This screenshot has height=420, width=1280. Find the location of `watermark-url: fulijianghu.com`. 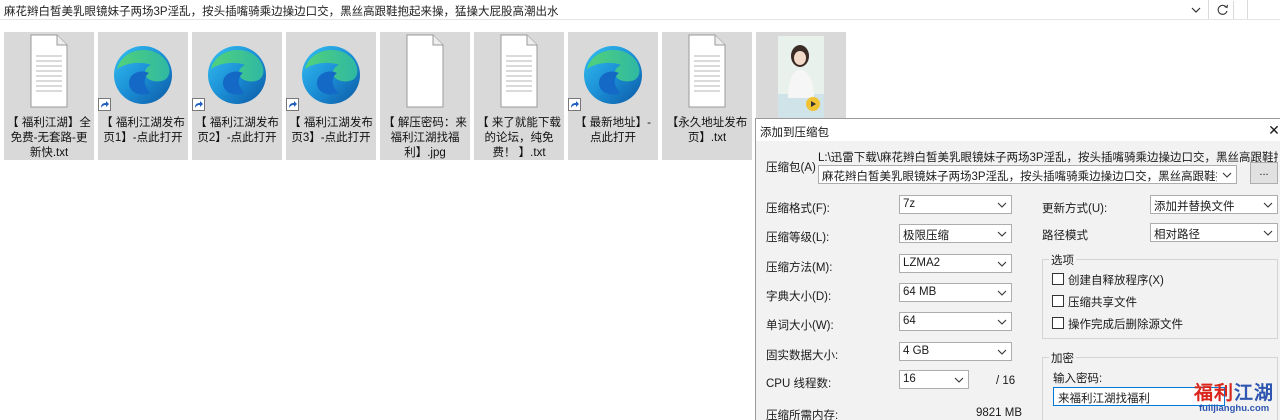

watermark-url: fulijianghu.com is located at coordinates (1234, 408).